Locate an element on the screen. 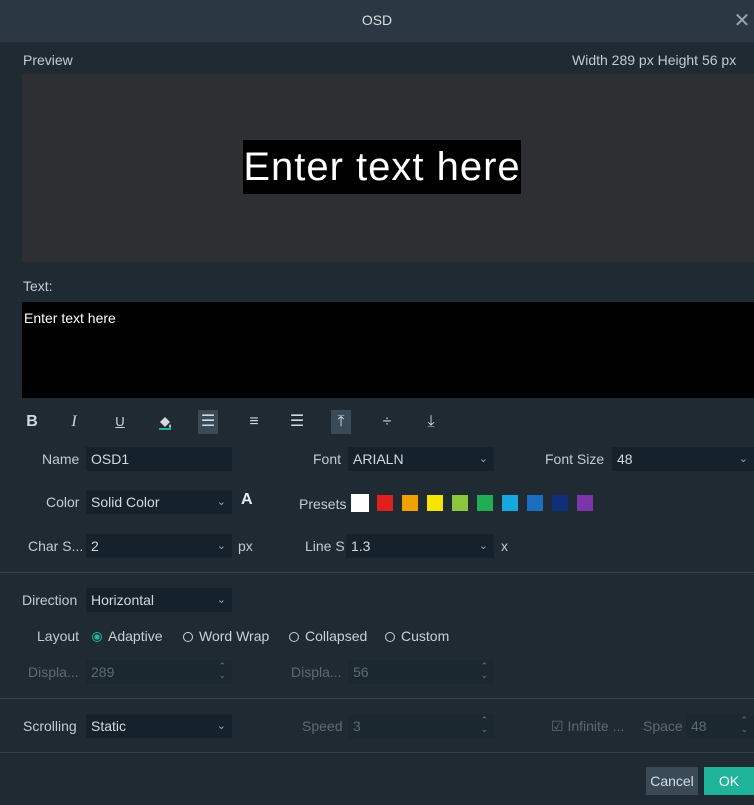 This screenshot has height=805, width=754. layout-label: Layout is located at coordinates (58, 636).